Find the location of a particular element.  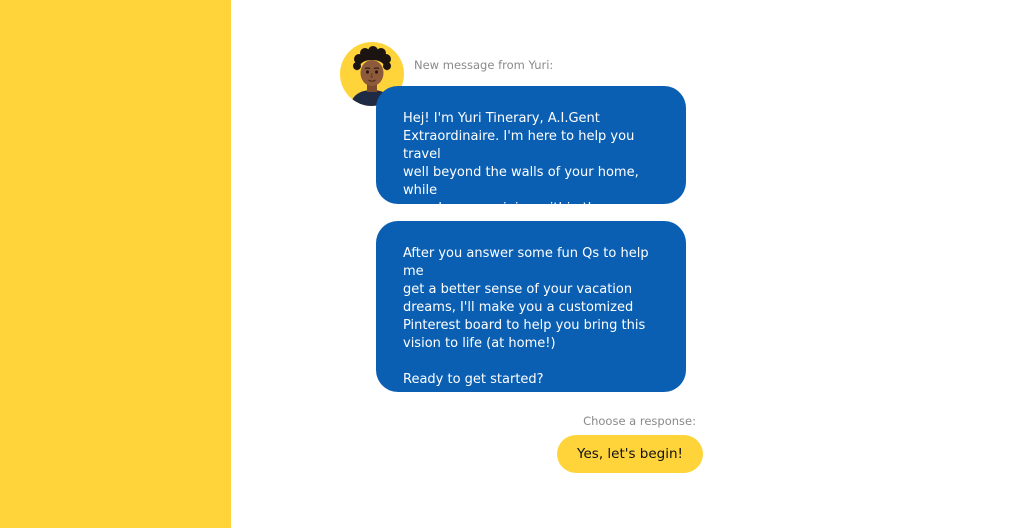

response-option-button: Yes, let's begin! is located at coordinates (630, 454).